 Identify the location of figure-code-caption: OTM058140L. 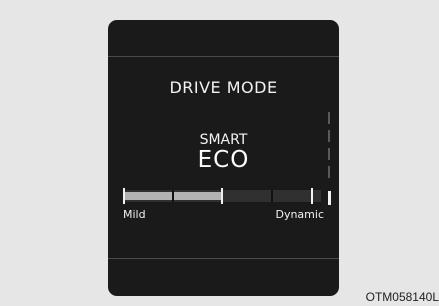
(402, 297).